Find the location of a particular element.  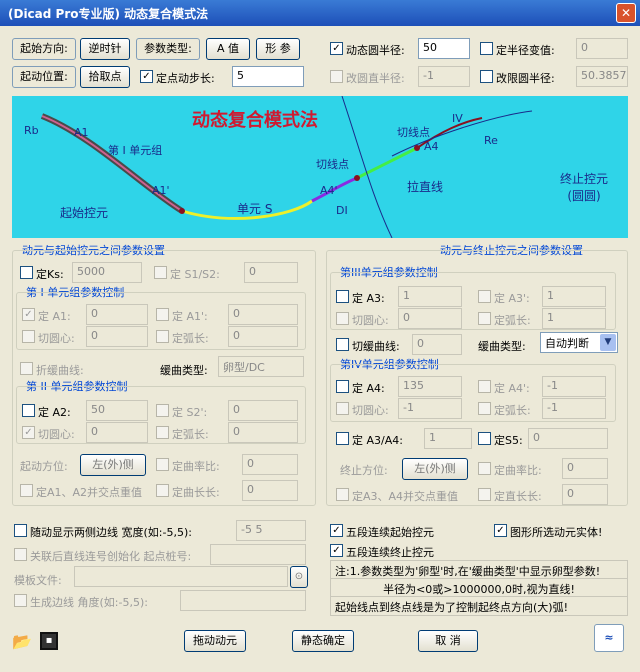

tan2-input: 0 is located at coordinates (117, 432).